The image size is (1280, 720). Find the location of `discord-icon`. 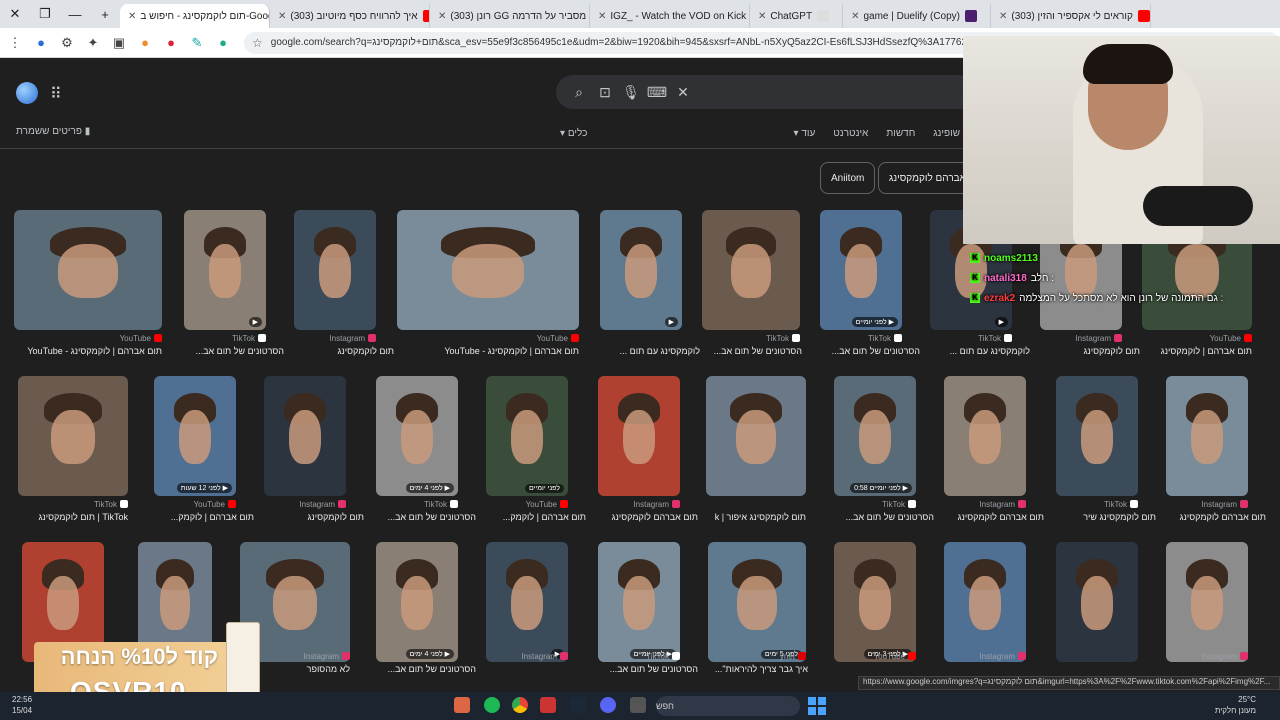

discord-icon is located at coordinates (608, 705).